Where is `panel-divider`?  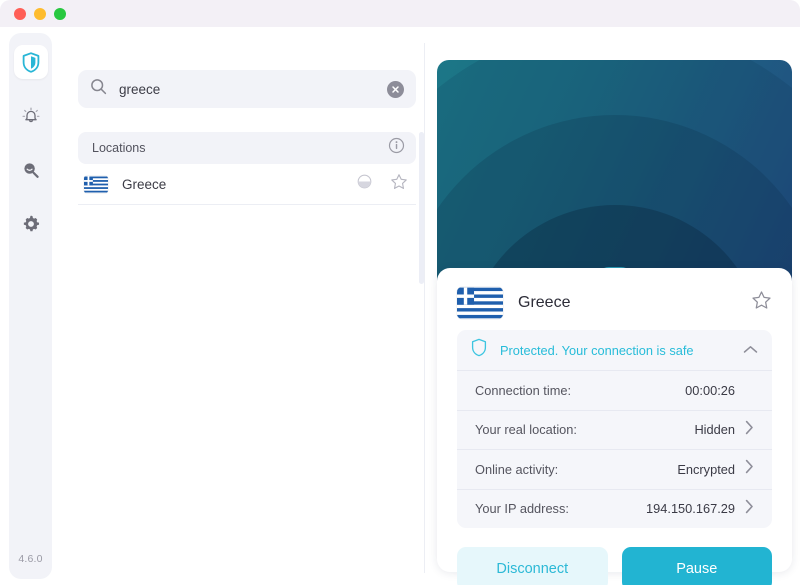 panel-divider is located at coordinates (424, 308).